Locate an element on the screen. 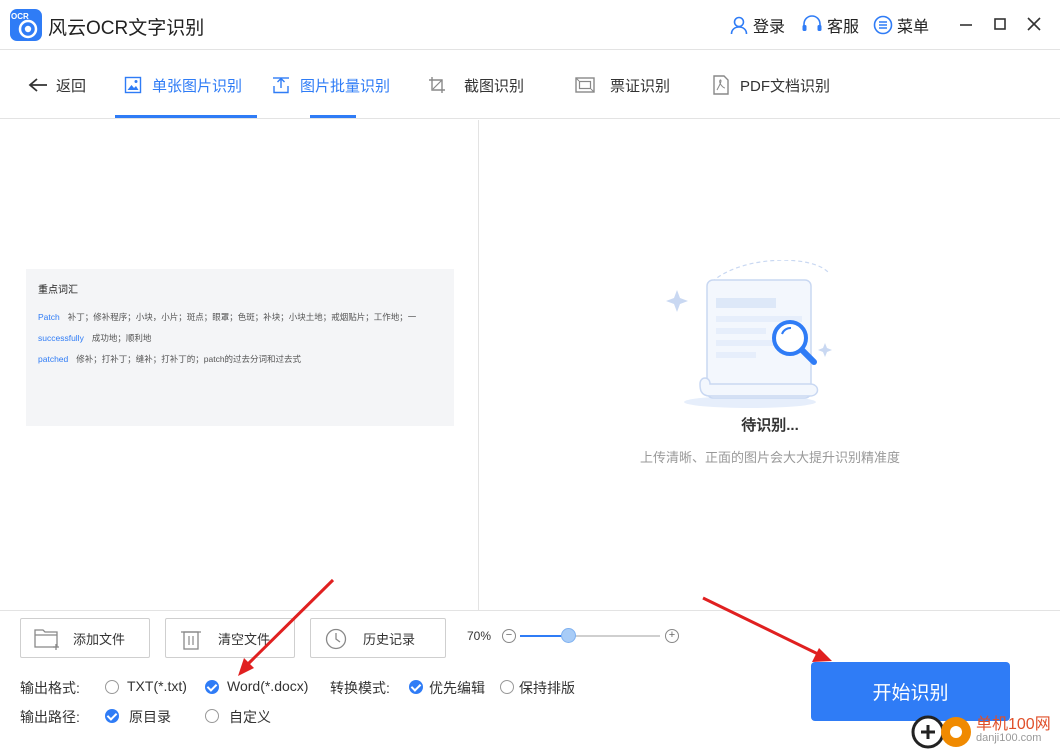  tab-pdf: PDF文档识别 is located at coordinates (771, 85).